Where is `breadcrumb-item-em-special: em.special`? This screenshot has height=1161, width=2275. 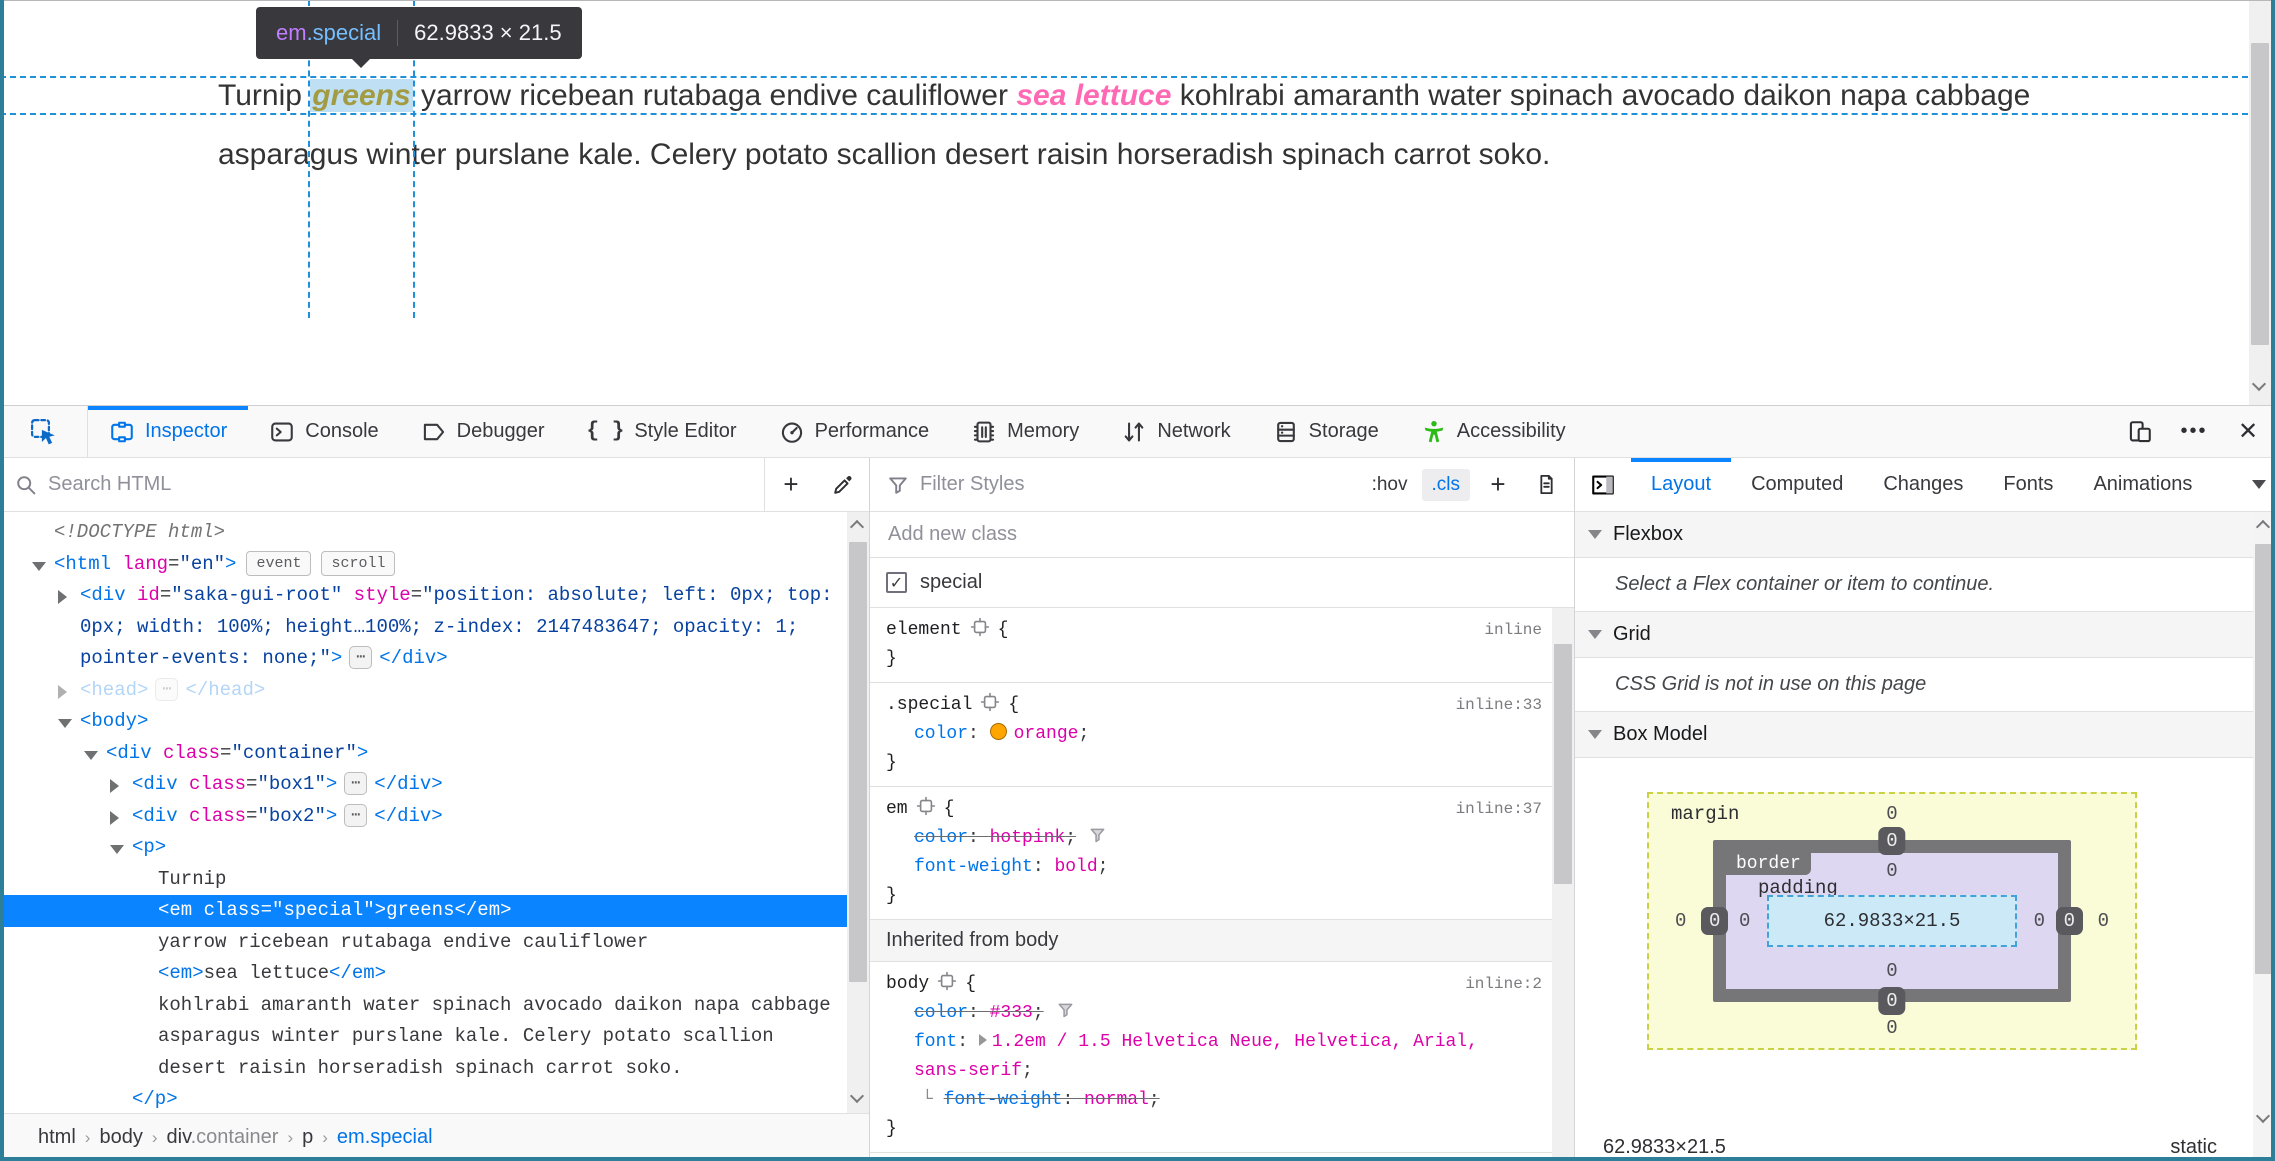
breadcrumb-item-em-special: em.special is located at coordinates (385, 1137).